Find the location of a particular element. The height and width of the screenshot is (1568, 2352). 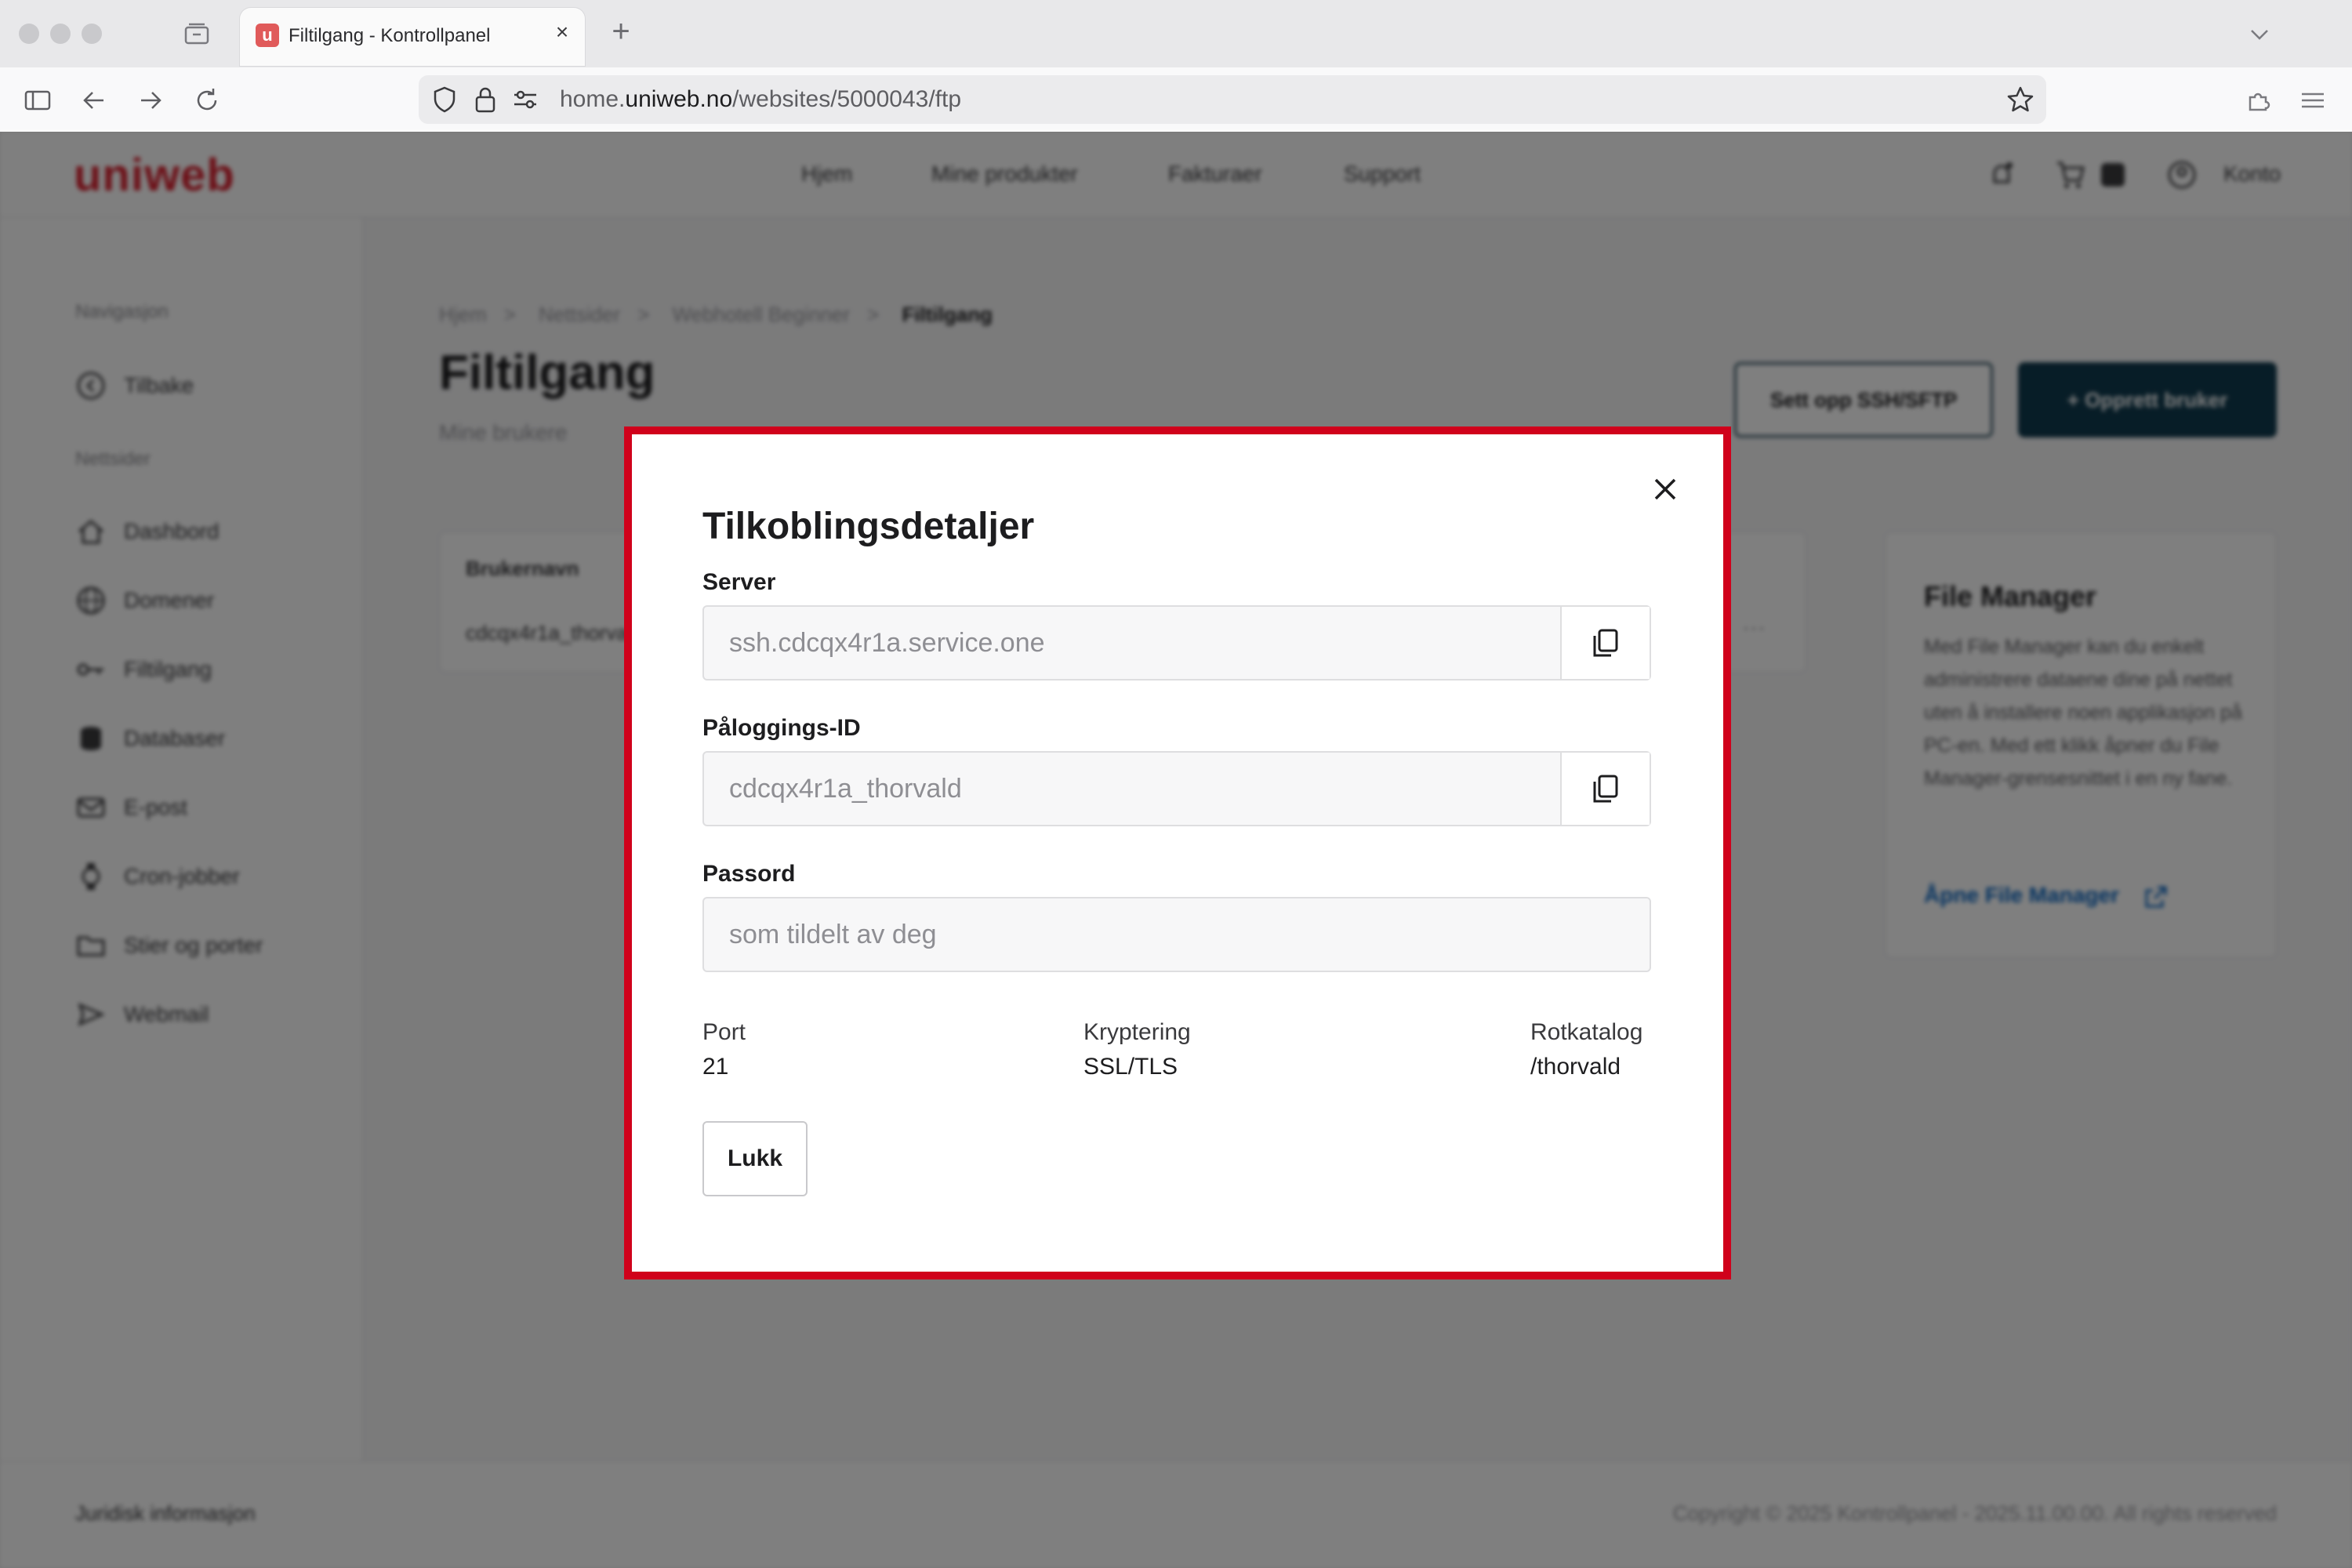

url-host: uniweb.no is located at coordinates (679, 99).